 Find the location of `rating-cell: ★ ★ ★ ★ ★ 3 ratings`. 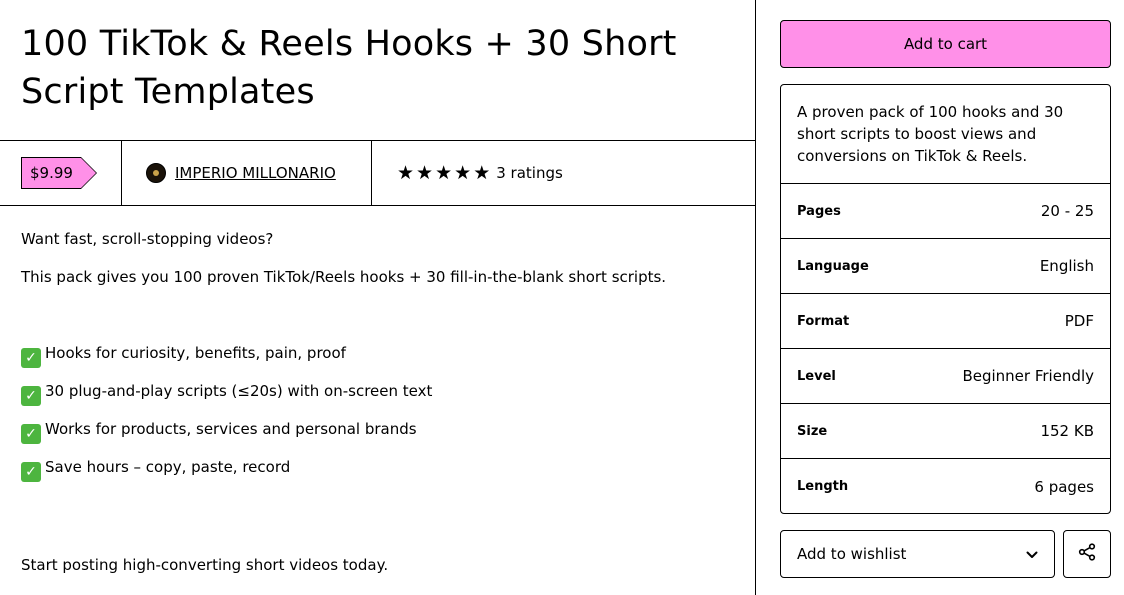

rating-cell: ★ ★ ★ ★ ★ 3 ratings is located at coordinates (563, 173).